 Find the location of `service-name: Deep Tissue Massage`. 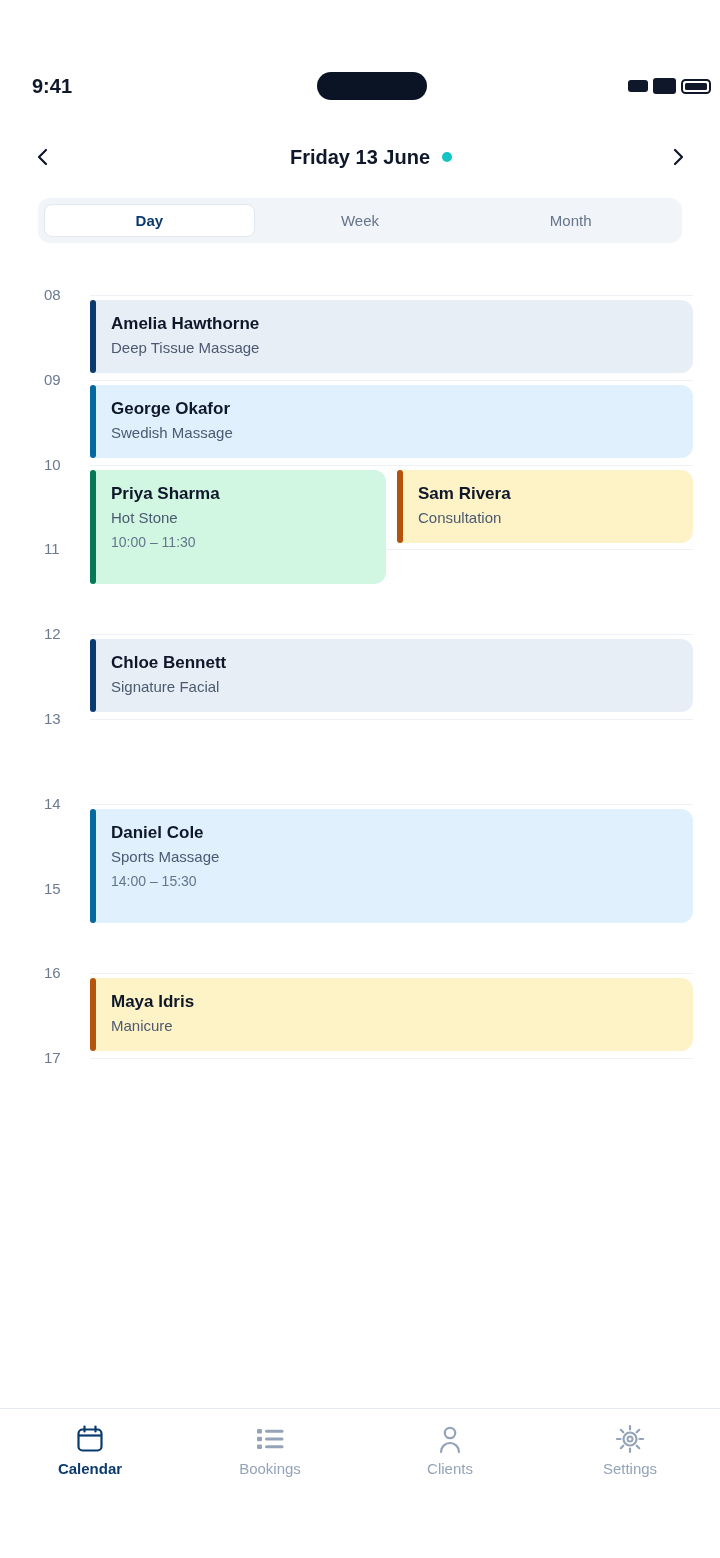

service-name: Deep Tissue Massage is located at coordinates (185, 348).